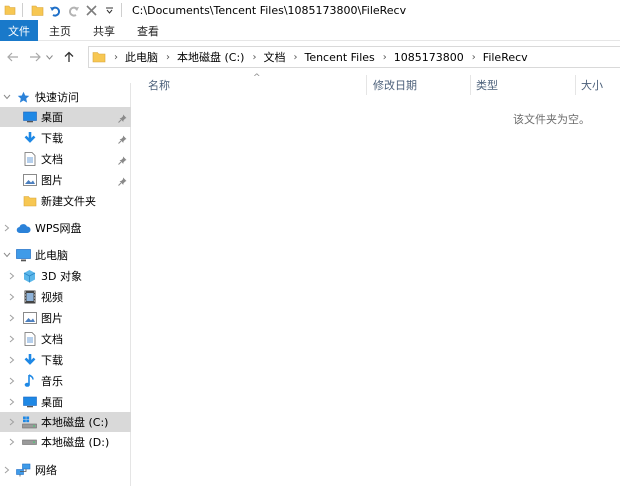  I want to click on sidebar-item-documents-pc: 文档, so click(65, 339).